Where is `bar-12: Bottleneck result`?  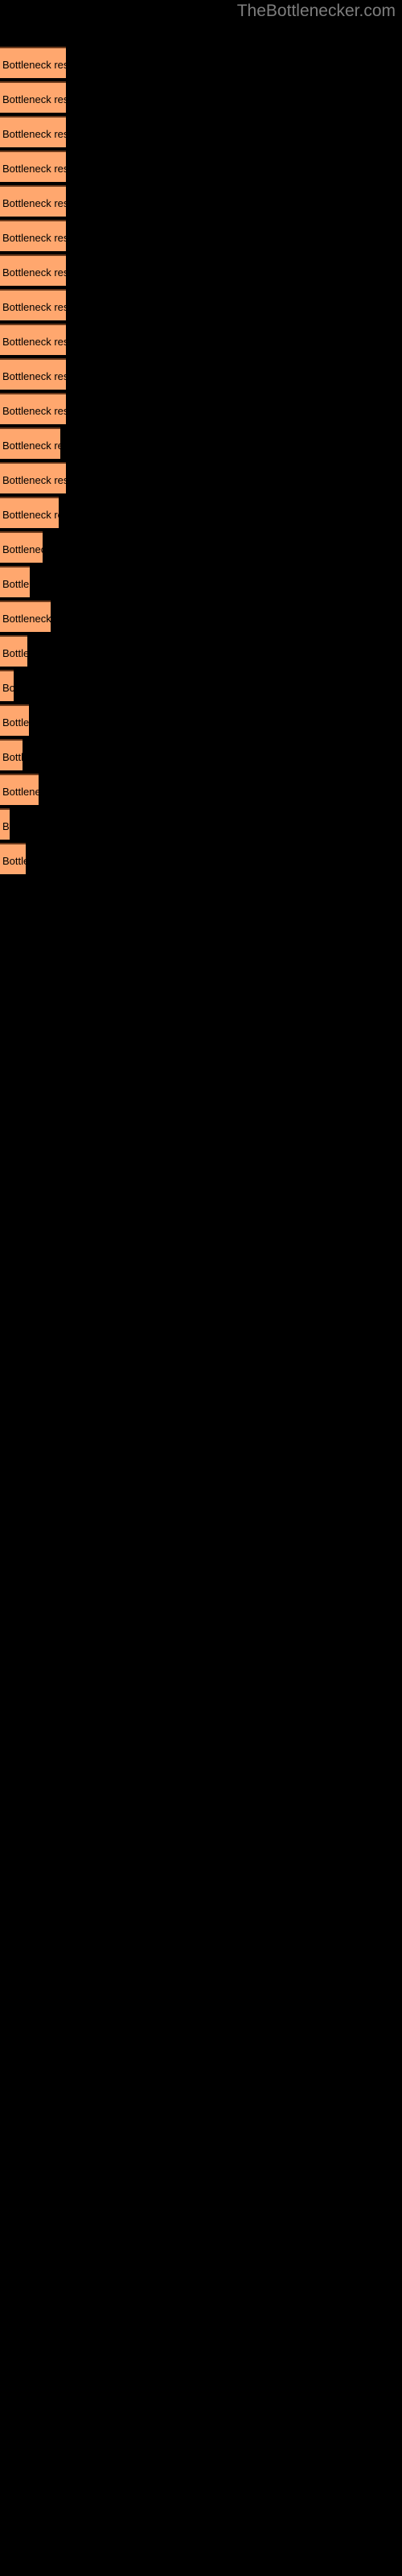 bar-12: Bottleneck result is located at coordinates (30, 443).